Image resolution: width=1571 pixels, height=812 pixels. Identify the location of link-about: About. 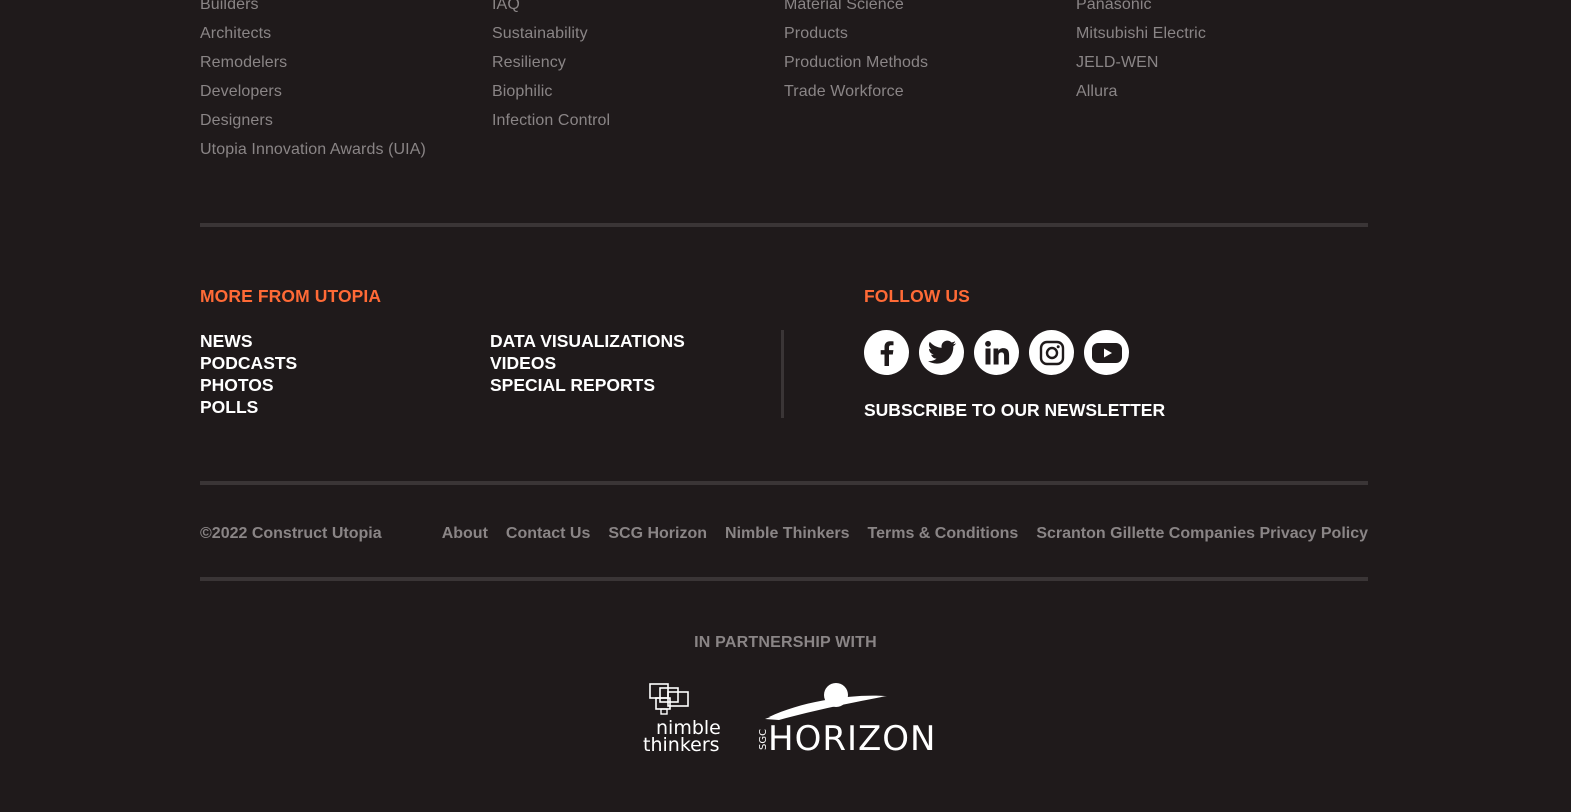
(465, 534).